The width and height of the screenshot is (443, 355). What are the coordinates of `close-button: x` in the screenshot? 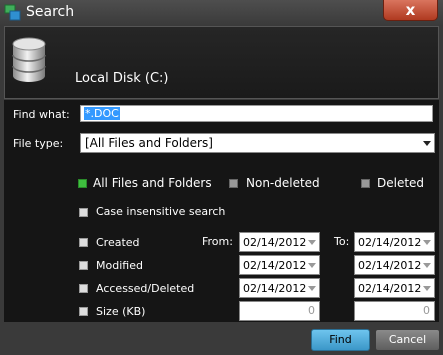 It's located at (410, 10).